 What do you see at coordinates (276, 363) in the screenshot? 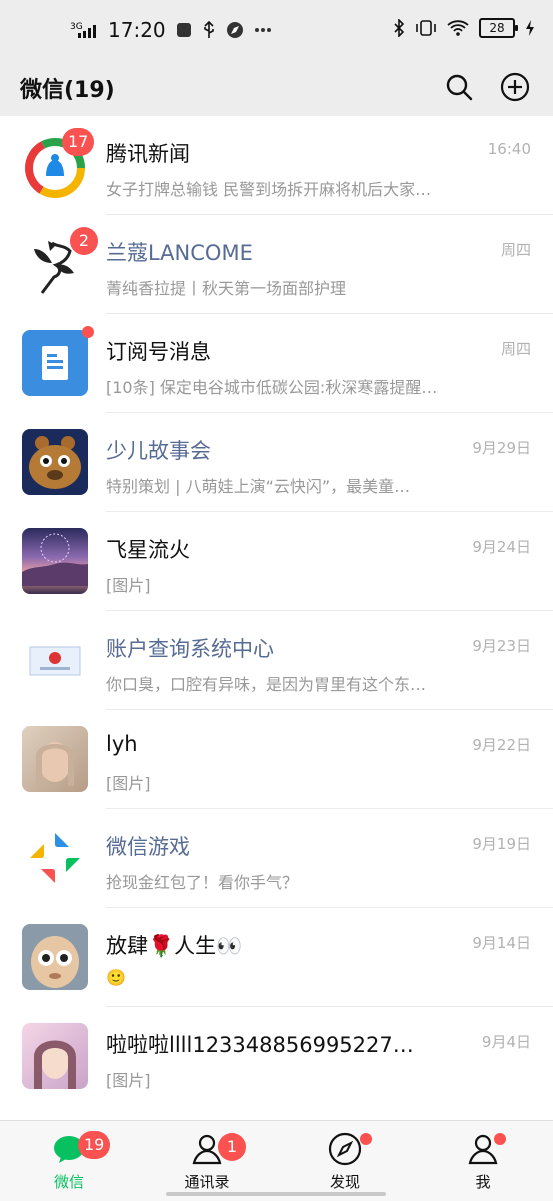
I see `chat-row-subscriptions: 订阅号消息 [10条] 保定电谷城市低碳公园:秋深寒露提醒… 周四` at bounding box center [276, 363].